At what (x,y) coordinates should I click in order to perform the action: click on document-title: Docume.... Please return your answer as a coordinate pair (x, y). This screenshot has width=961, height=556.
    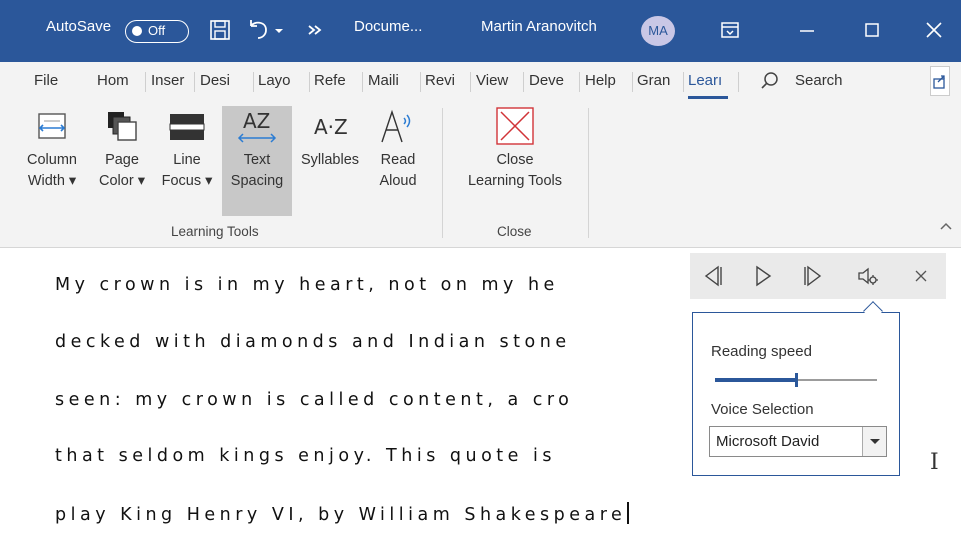
    Looking at the image, I should click on (388, 27).